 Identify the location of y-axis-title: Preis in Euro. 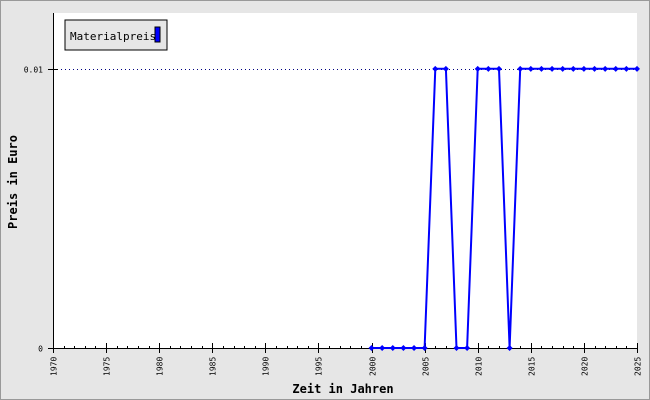
(13, 182).